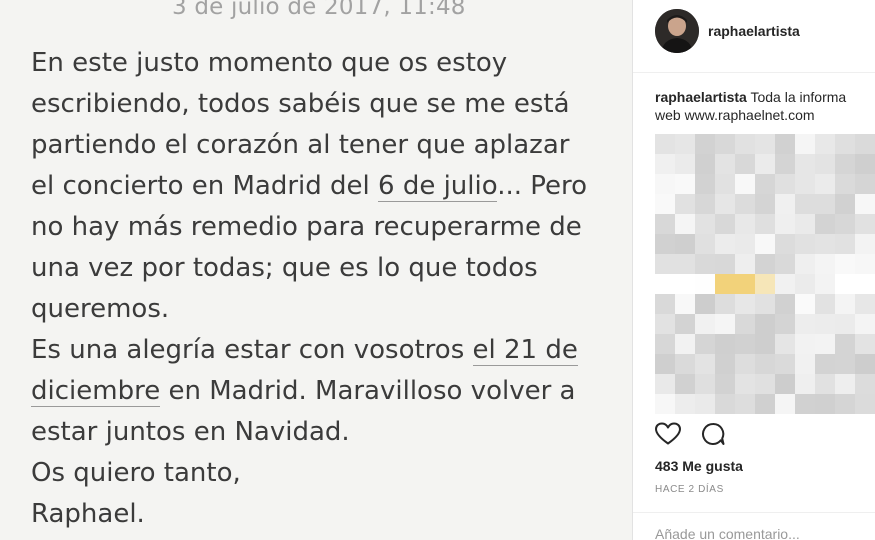 Image resolution: width=875 pixels, height=540 pixels. What do you see at coordinates (677, 31) in the screenshot?
I see `avatar` at bounding box center [677, 31].